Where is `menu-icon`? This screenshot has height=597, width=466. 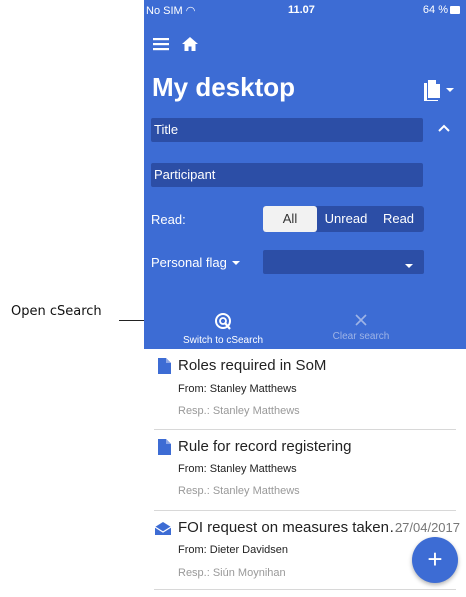 menu-icon is located at coordinates (162, 46).